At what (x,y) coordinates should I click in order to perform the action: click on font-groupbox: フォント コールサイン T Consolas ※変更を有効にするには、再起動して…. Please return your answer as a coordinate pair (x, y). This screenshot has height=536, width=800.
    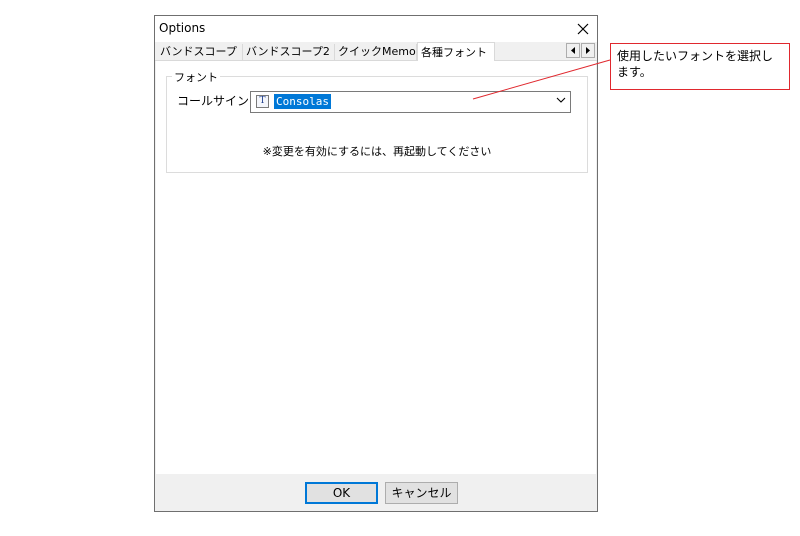
    Looking at the image, I should click on (377, 121).